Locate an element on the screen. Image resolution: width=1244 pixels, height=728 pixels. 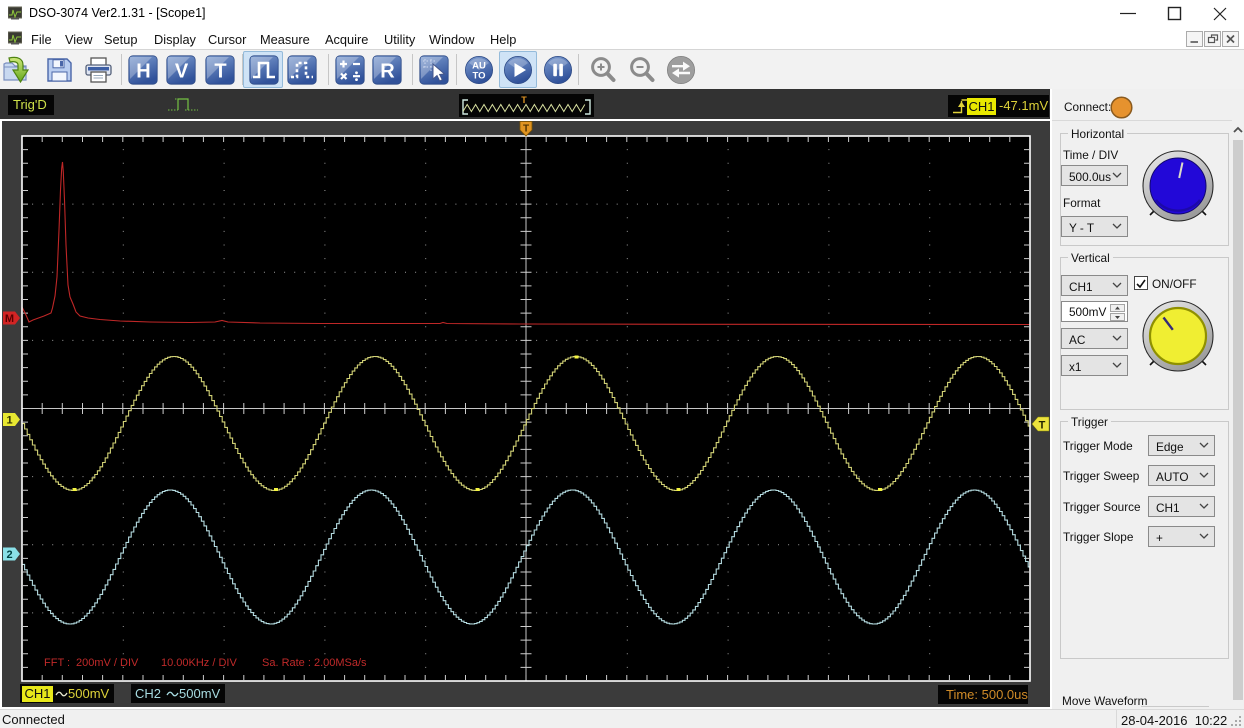
svg-text: 1 is located at coordinates (9, 421).